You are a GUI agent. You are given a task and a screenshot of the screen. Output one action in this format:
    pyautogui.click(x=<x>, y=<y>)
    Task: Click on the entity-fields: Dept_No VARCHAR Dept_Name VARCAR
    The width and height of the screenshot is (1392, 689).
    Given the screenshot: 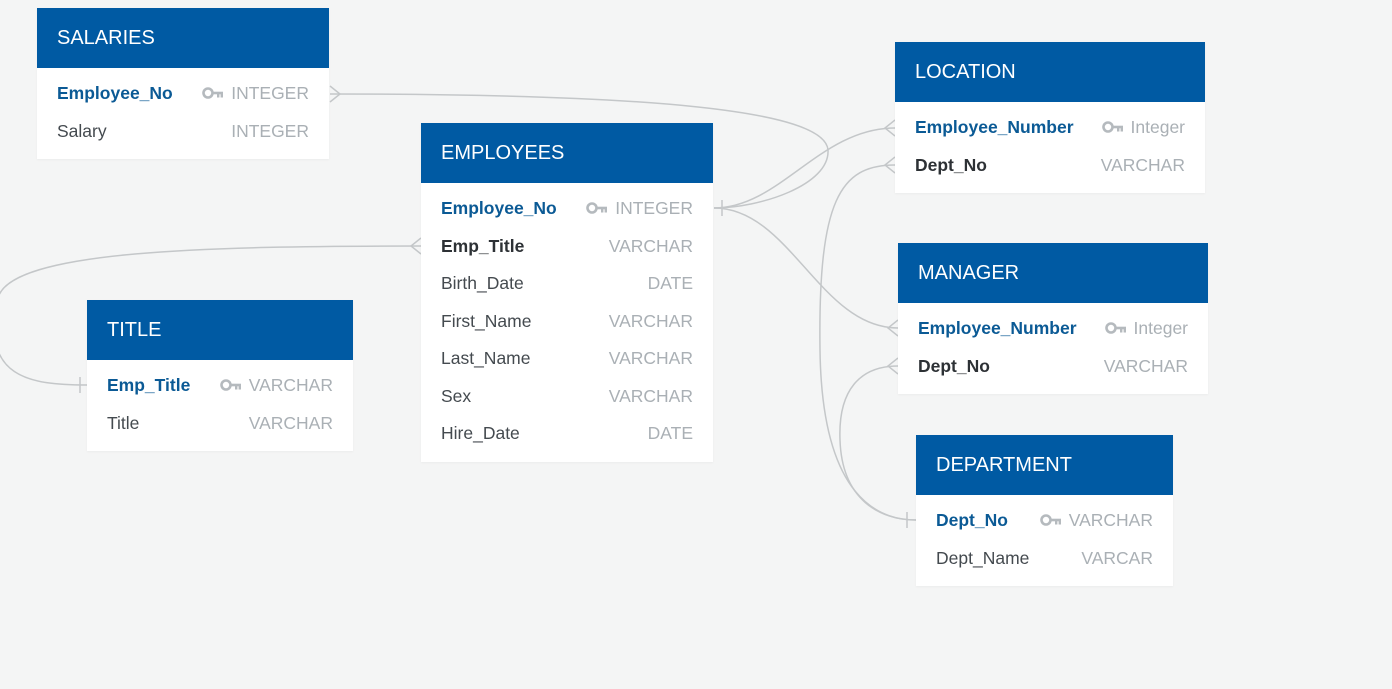 What is the action you would take?
    pyautogui.click(x=1044, y=540)
    